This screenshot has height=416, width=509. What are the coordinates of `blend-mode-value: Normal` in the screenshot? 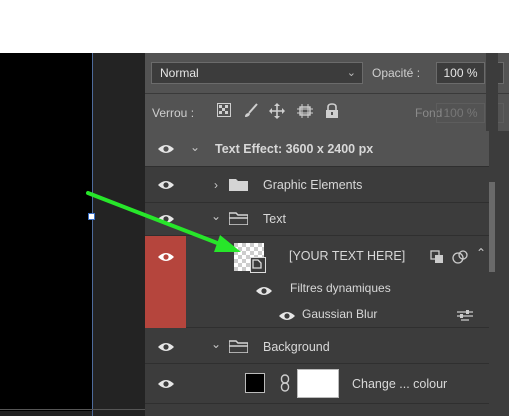 It's located at (179, 73).